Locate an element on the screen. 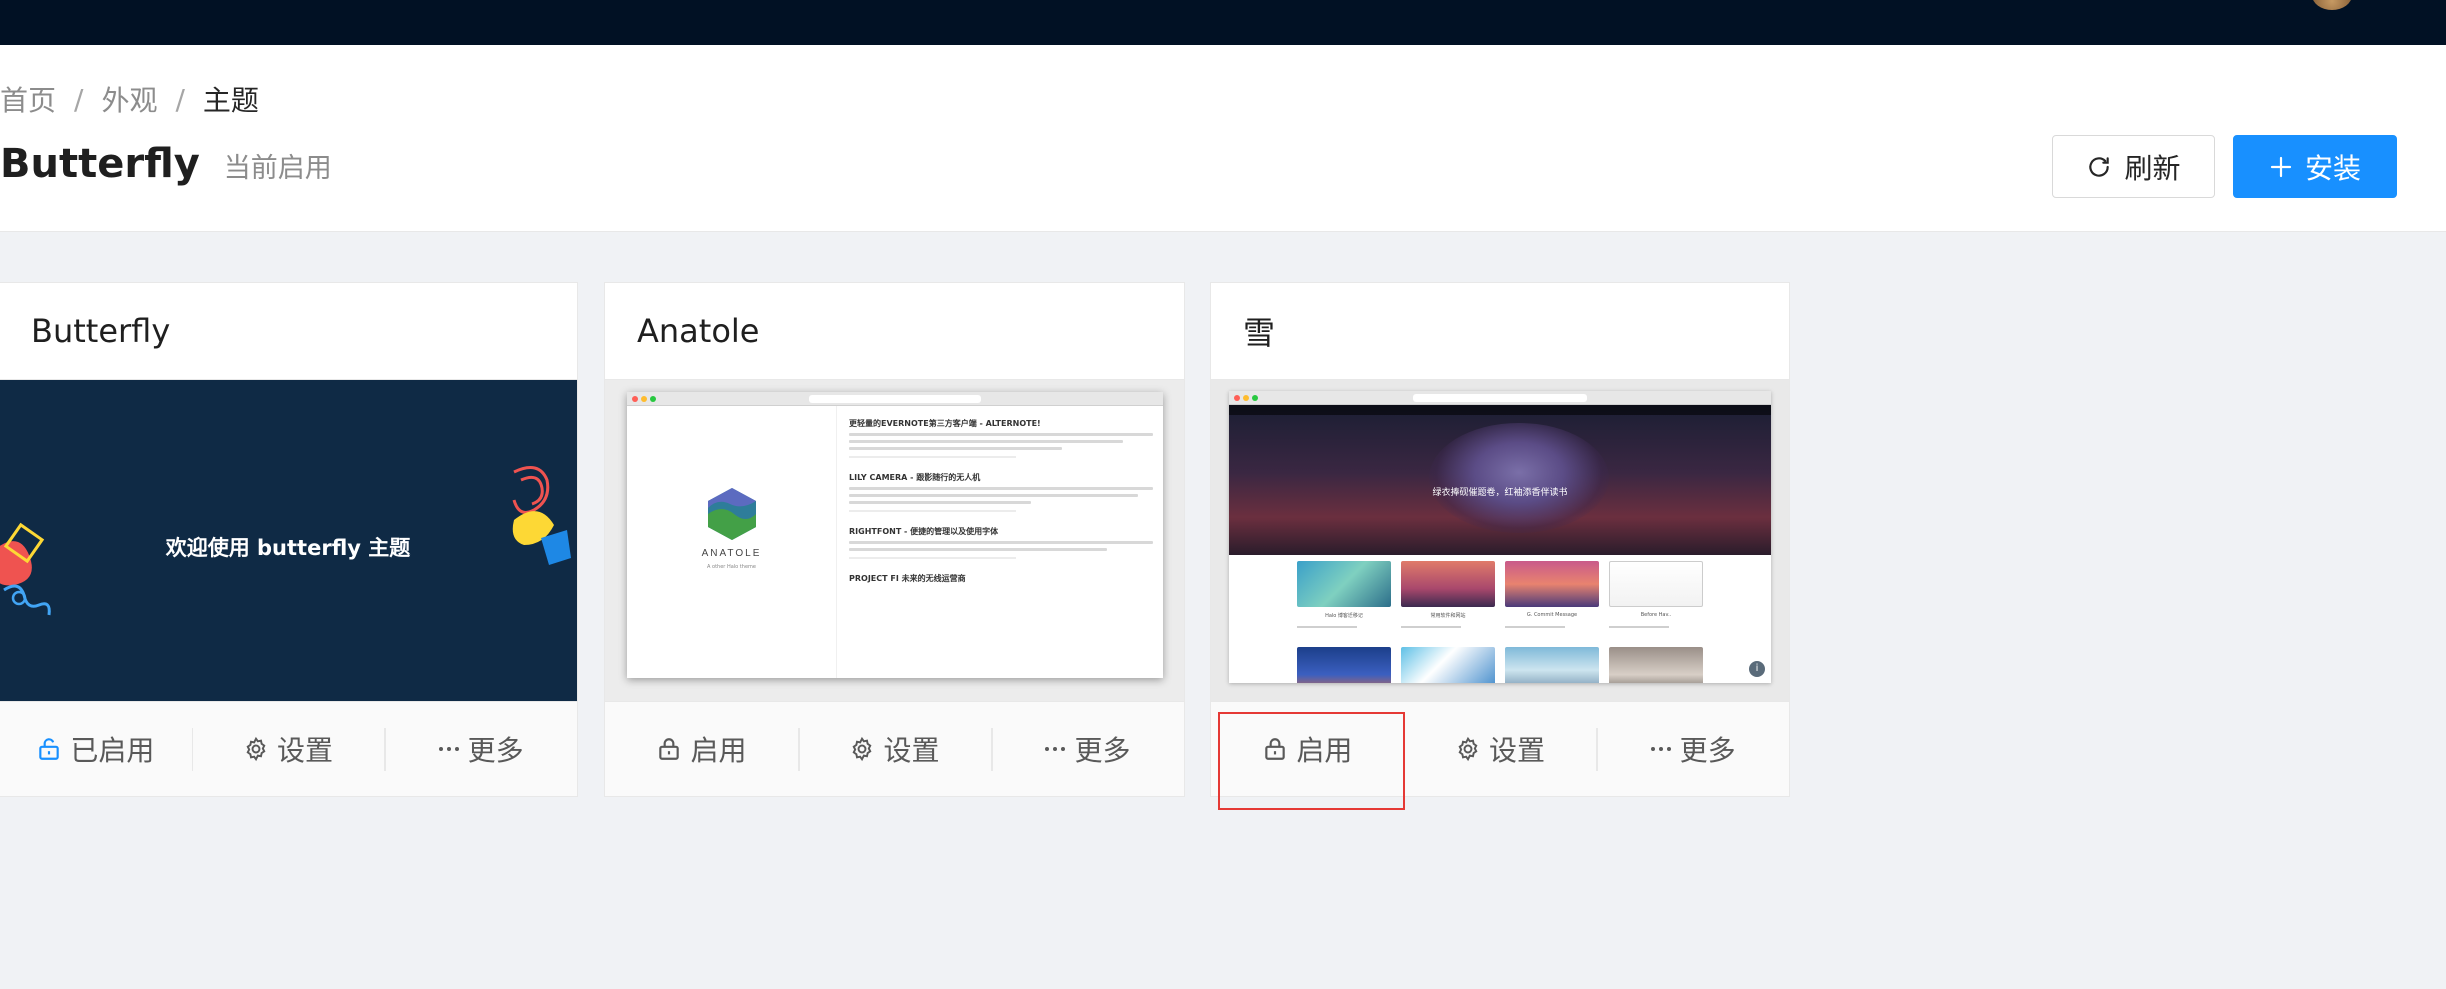  theme-card-actions: 已启用 设置 更多 is located at coordinates (288, 748).